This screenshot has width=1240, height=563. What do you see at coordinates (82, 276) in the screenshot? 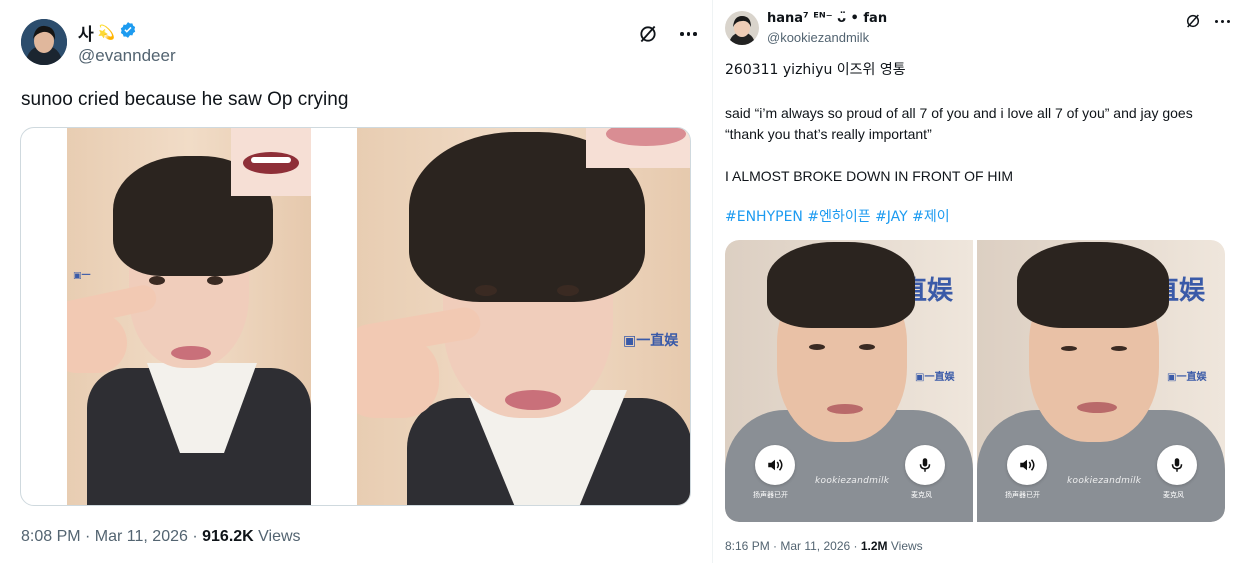
I see `wall-sign: ▣一` at bounding box center [82, 276].